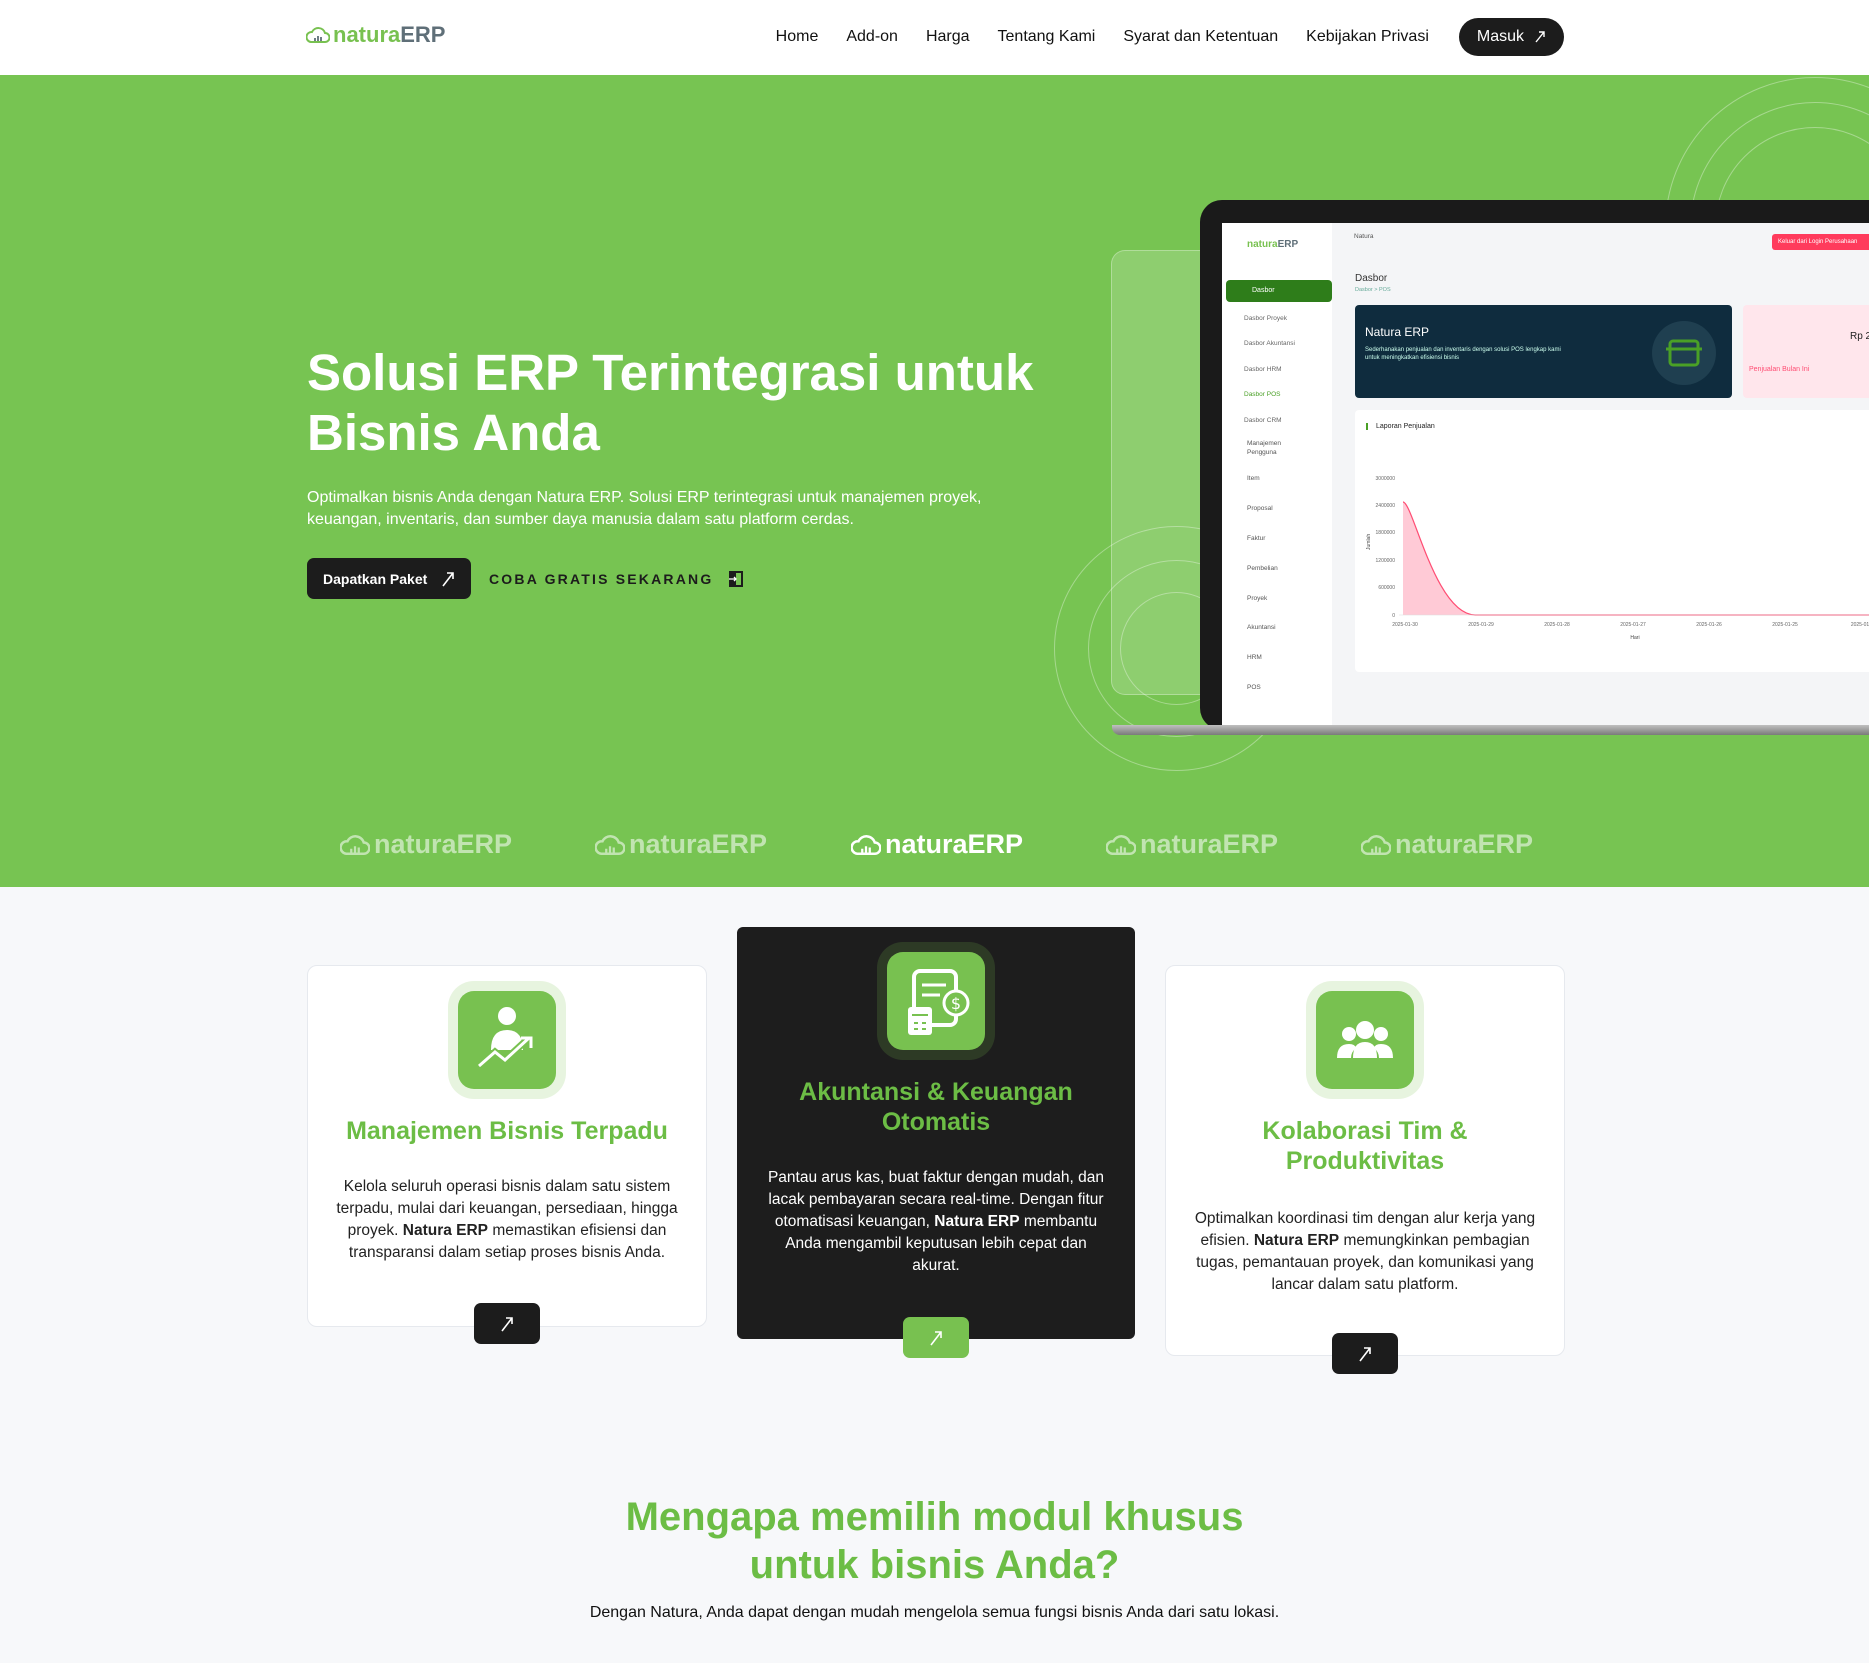 The height and width of the screenshot is (1663, 1869). Describe the element at coordinates (1364, 236) in the screenshot. I see `preview-company: Natura` at that location.